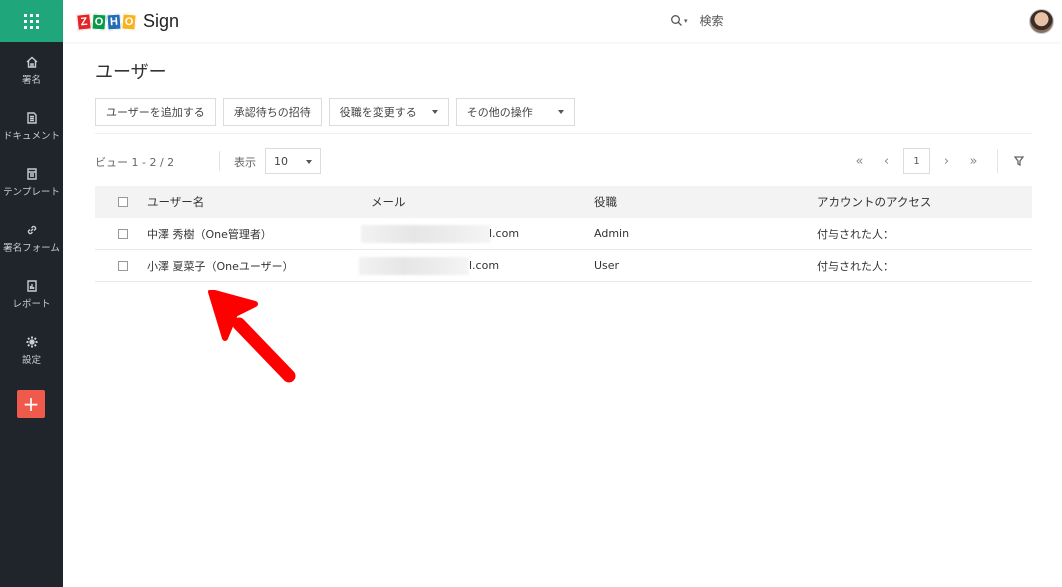  Describe the element at coordinates (378, 112) in the screenshot. I see `change-role-label: 役職を変更する` at that location.